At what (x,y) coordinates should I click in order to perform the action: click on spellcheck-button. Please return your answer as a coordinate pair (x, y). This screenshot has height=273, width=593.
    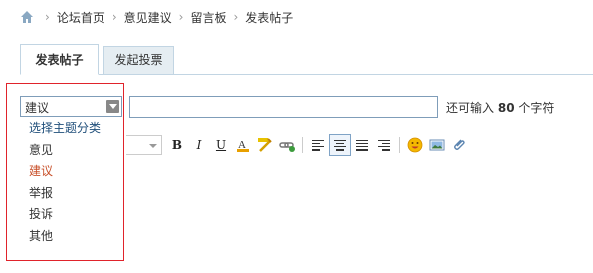
    Looking at the image, I should click on (265, 145).